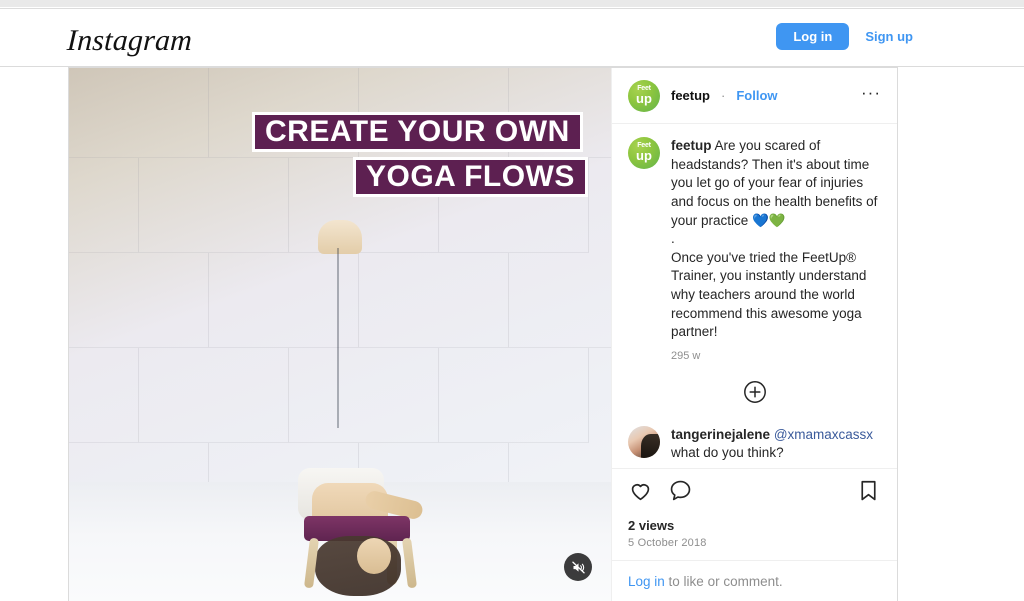 The width and height of the screenshot is (1024, 601). Describe the element at coordinates (686, 355) in the screenshot. I see `caption-timestamp: 295 w` at that location.